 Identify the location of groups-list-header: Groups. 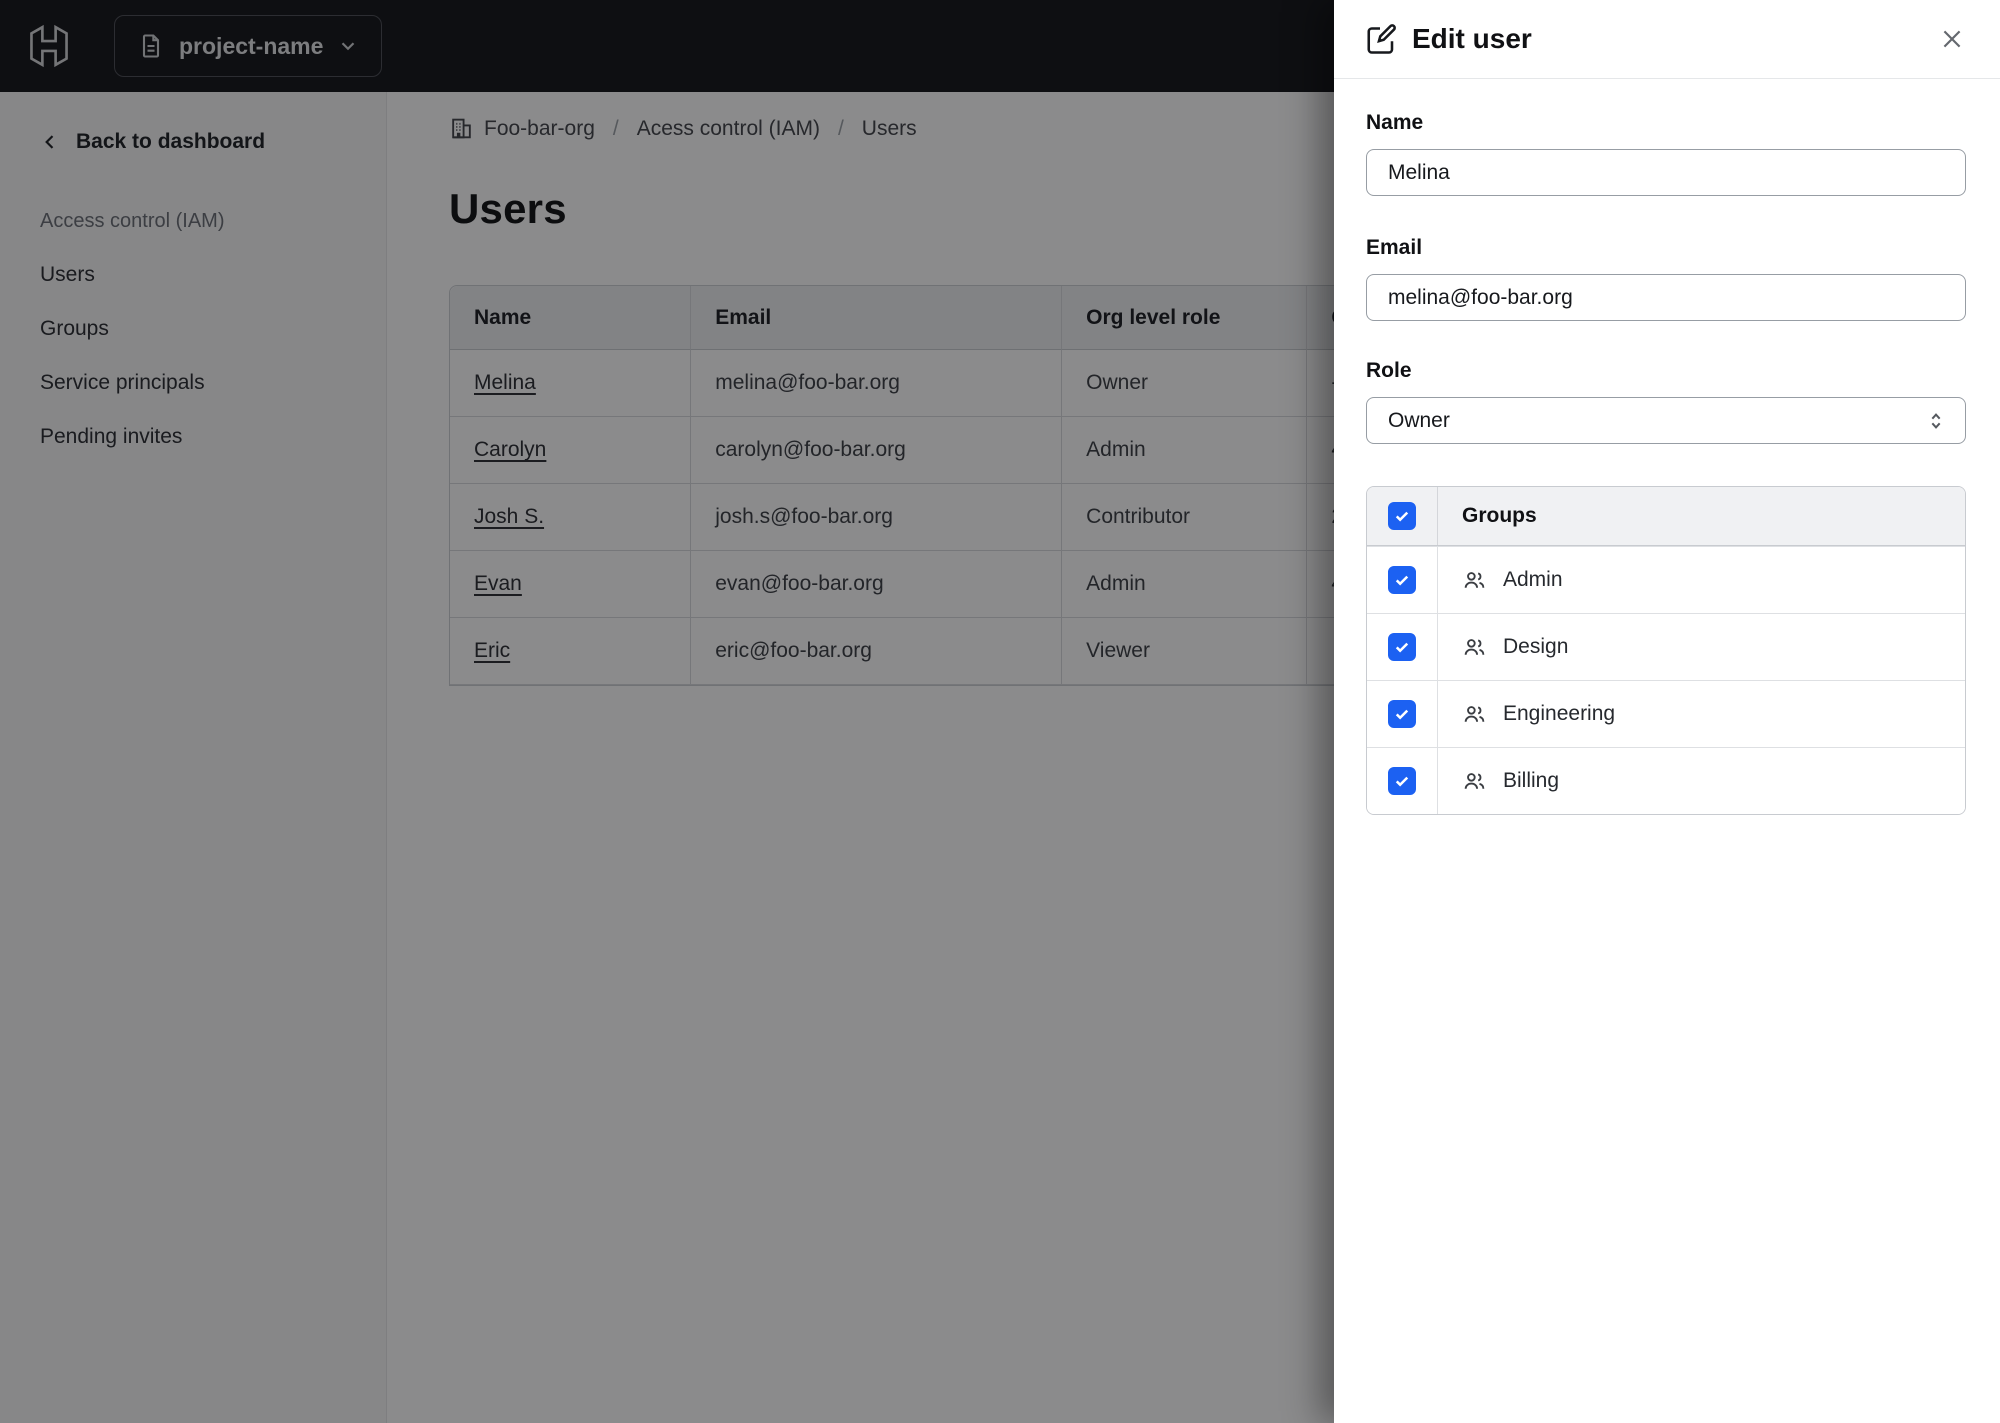
(1666, 516).